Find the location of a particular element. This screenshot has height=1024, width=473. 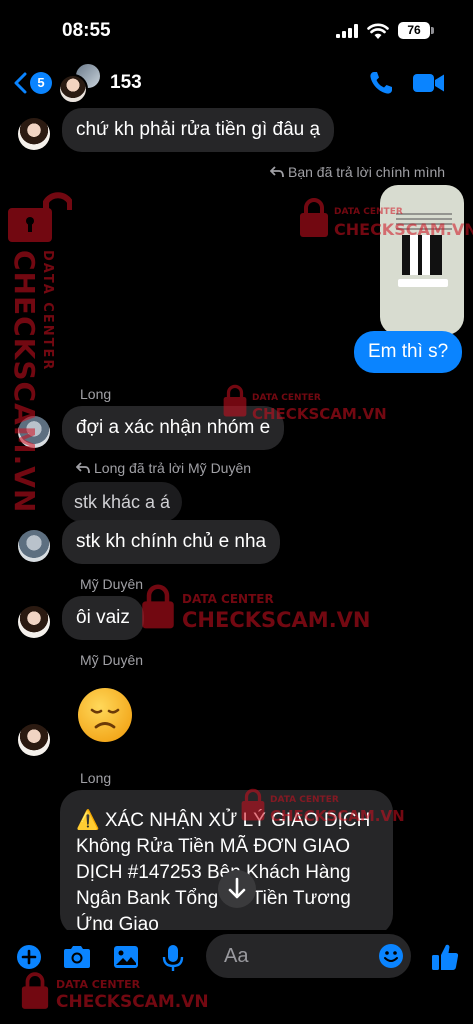

qr-footer-graphic is located at coordinates (423, 283).